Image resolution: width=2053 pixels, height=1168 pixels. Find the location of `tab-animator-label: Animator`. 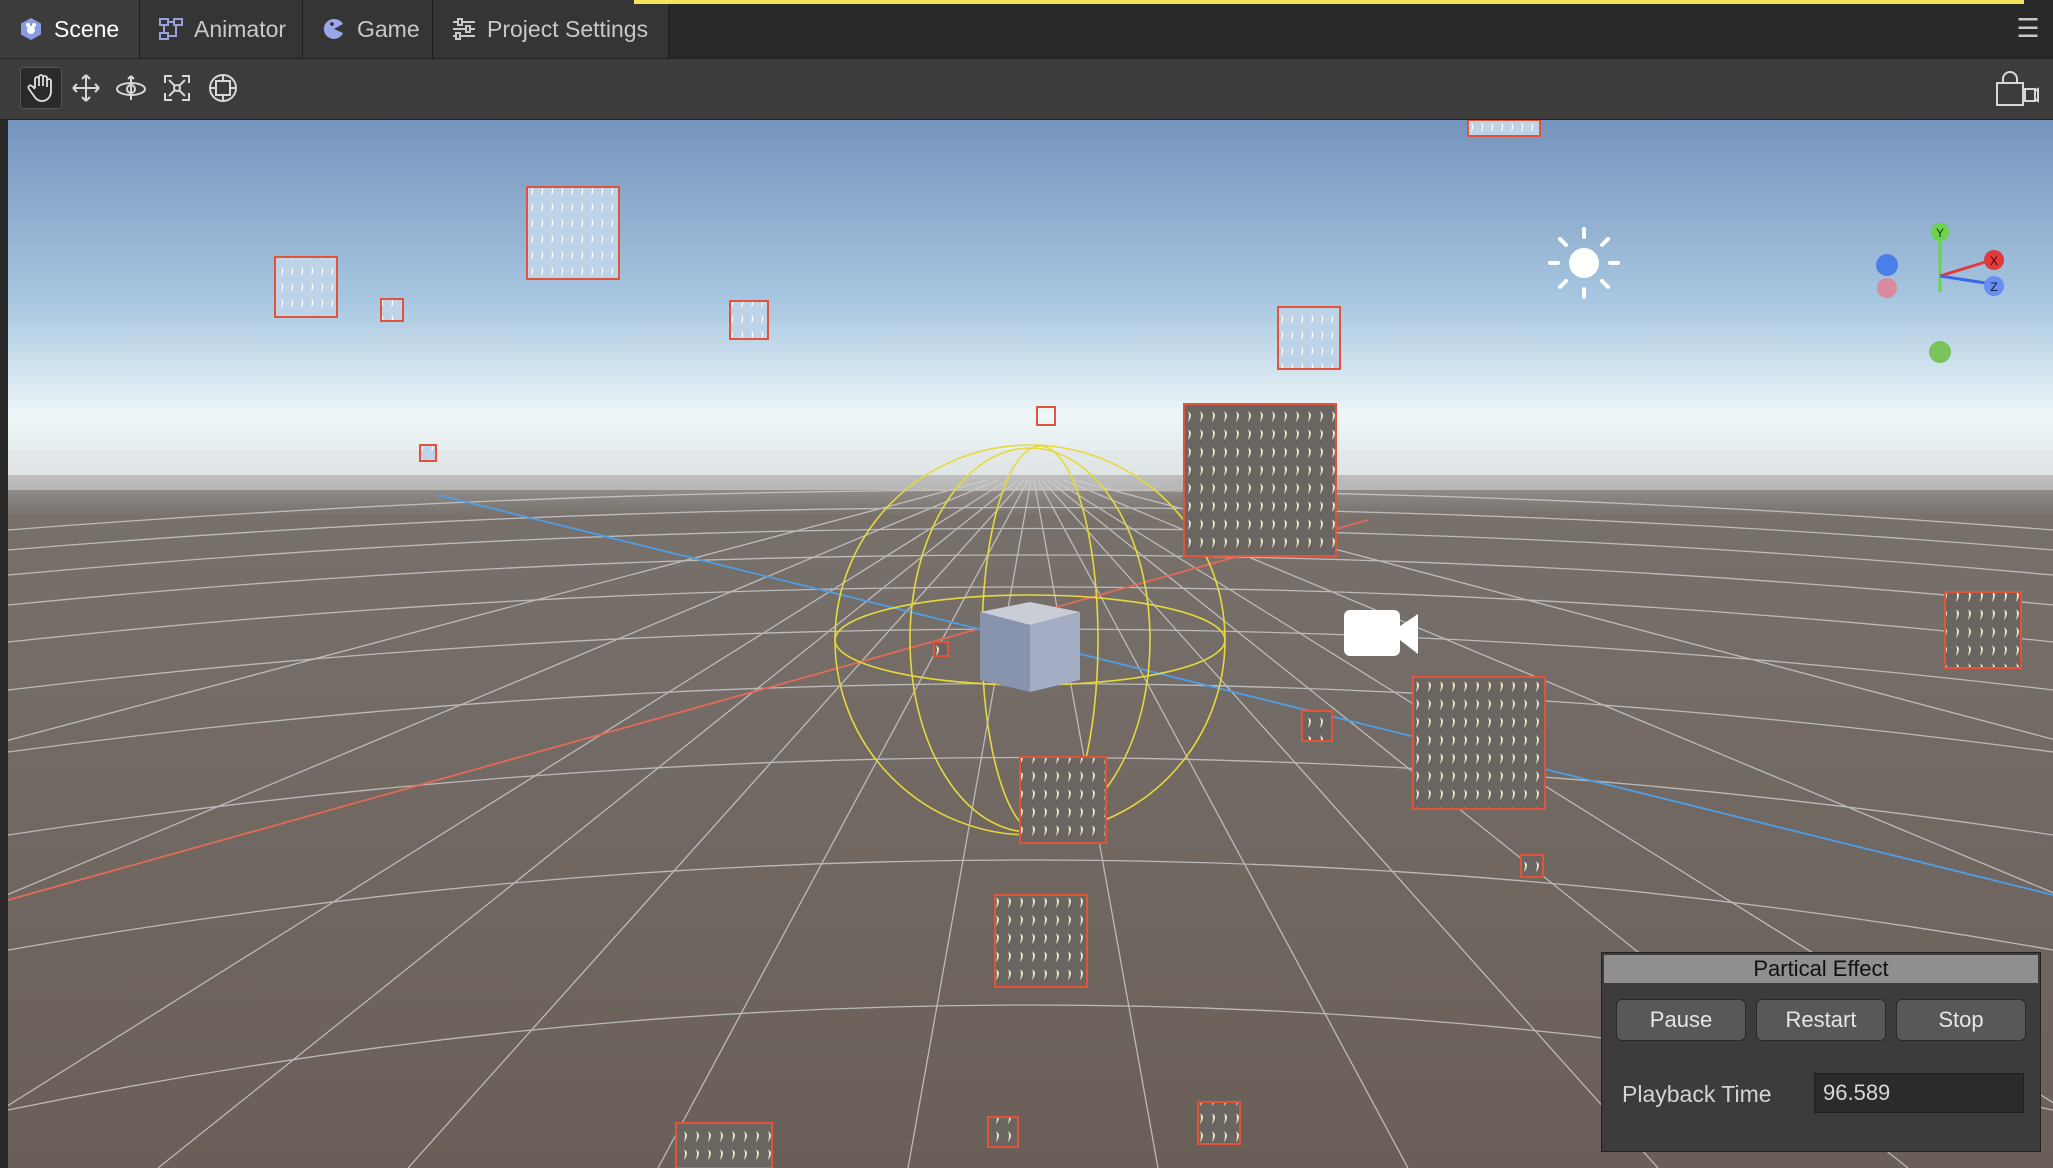

tab-animator-label: Animator is located at coordinates (240, 28).